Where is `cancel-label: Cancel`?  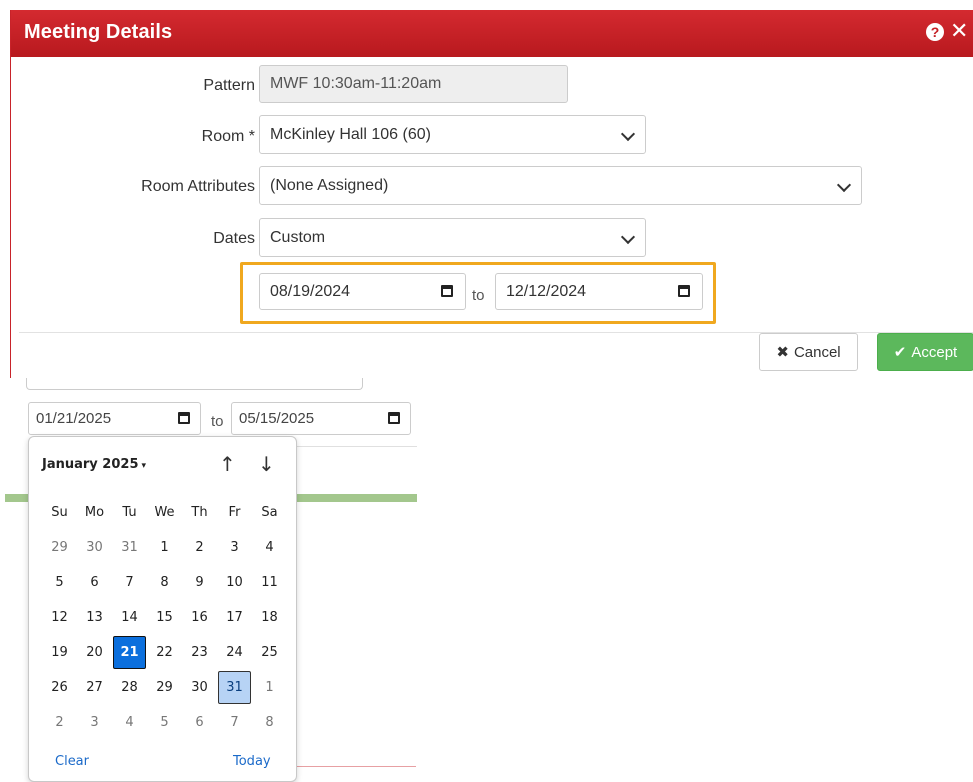 cancel-label: Cancel is located at coordinates (817, 352).